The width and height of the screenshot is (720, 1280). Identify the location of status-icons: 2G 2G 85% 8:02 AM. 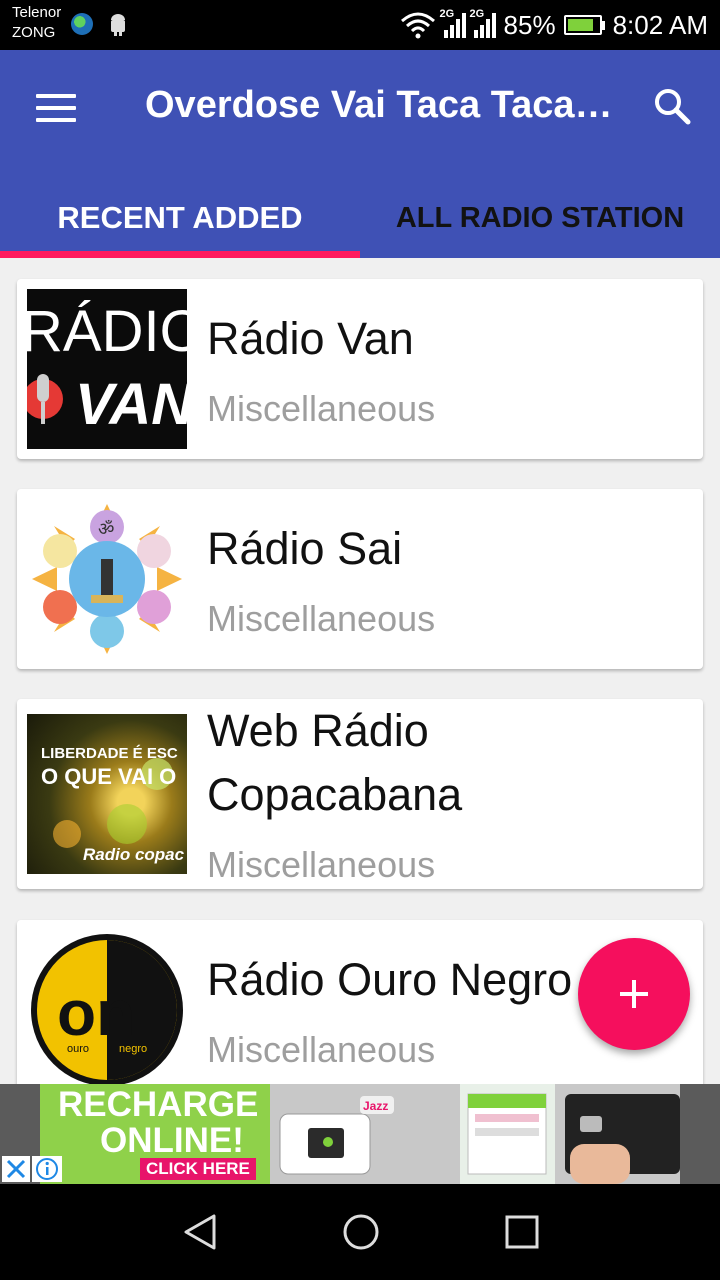
(554, 25).